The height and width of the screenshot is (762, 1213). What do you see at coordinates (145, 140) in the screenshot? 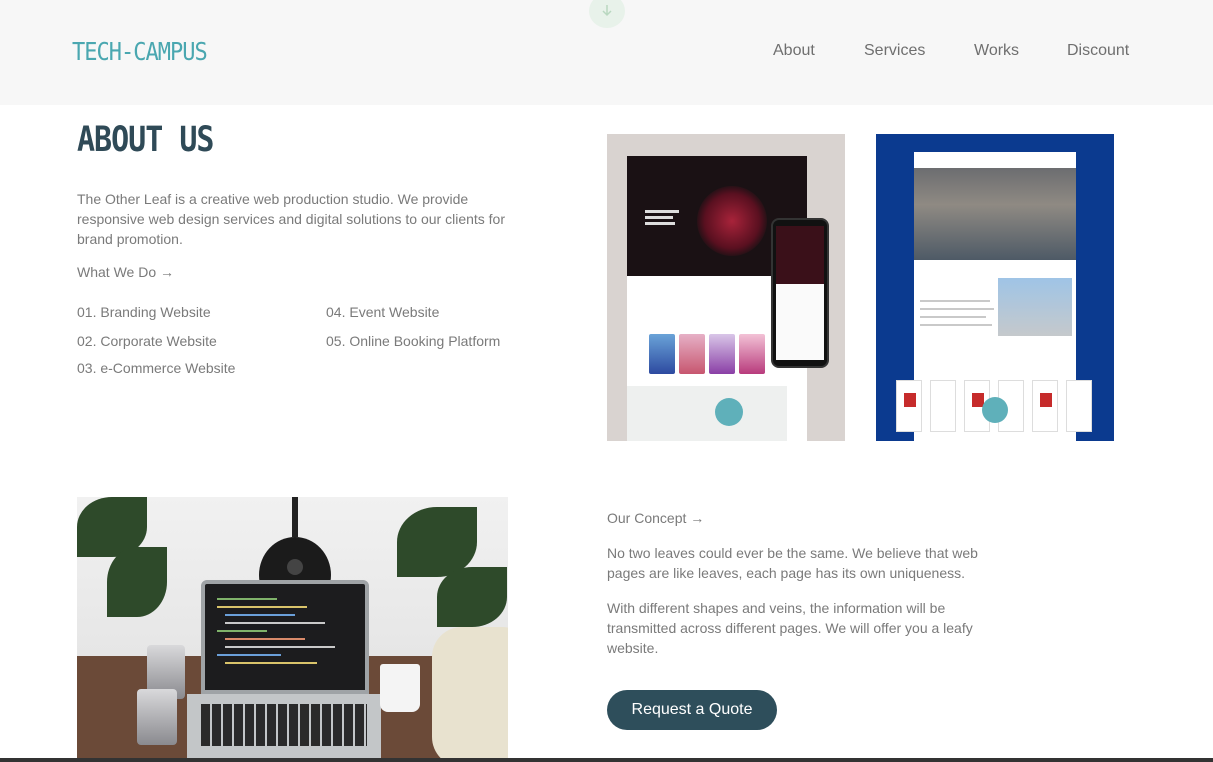
I see `about-title: ABOUT US` at bounding box center [145, 140].